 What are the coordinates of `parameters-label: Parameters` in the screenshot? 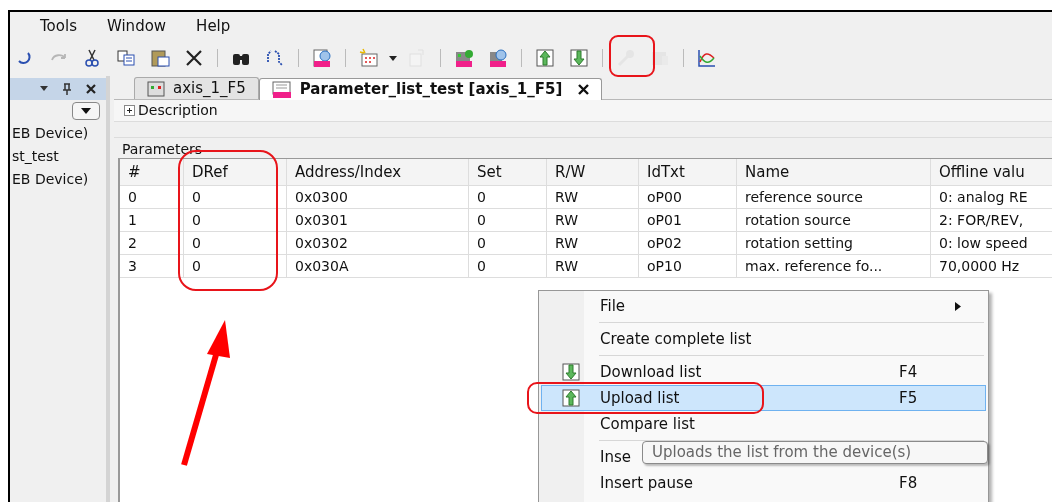 It's located at (162, 149).